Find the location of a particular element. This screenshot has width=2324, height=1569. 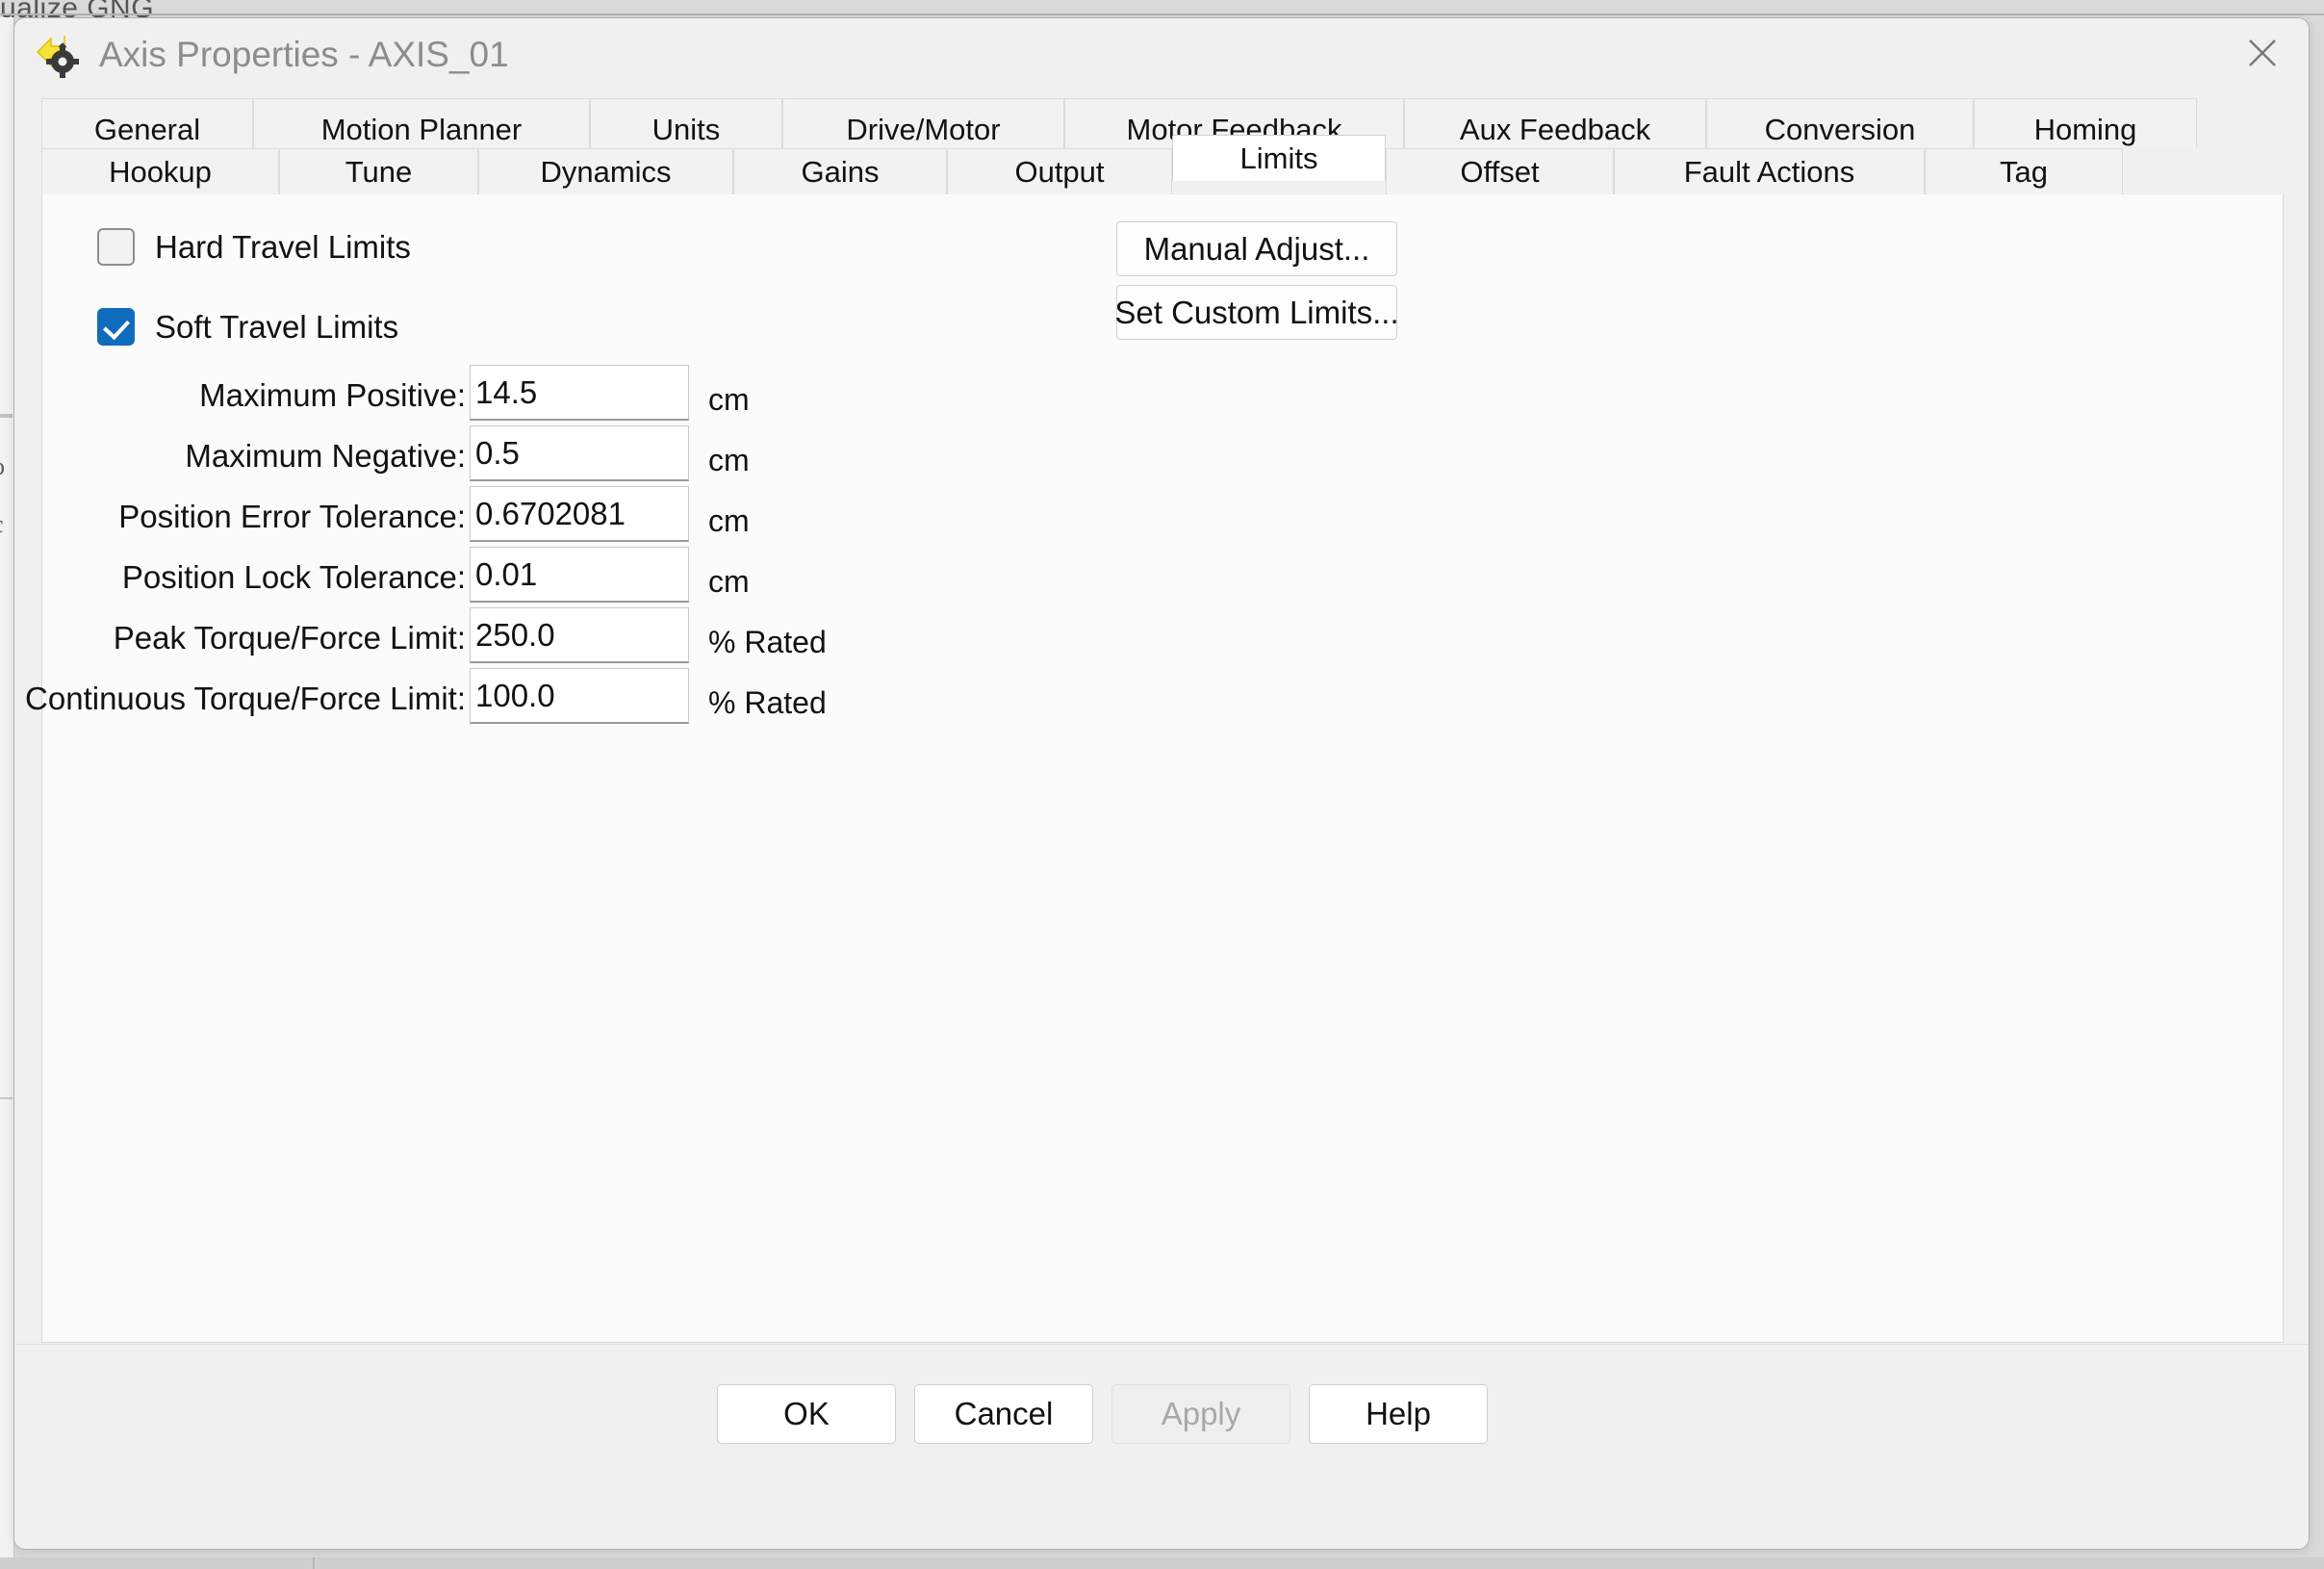

checkbox-box-hard is located at coordinates (116, 247).